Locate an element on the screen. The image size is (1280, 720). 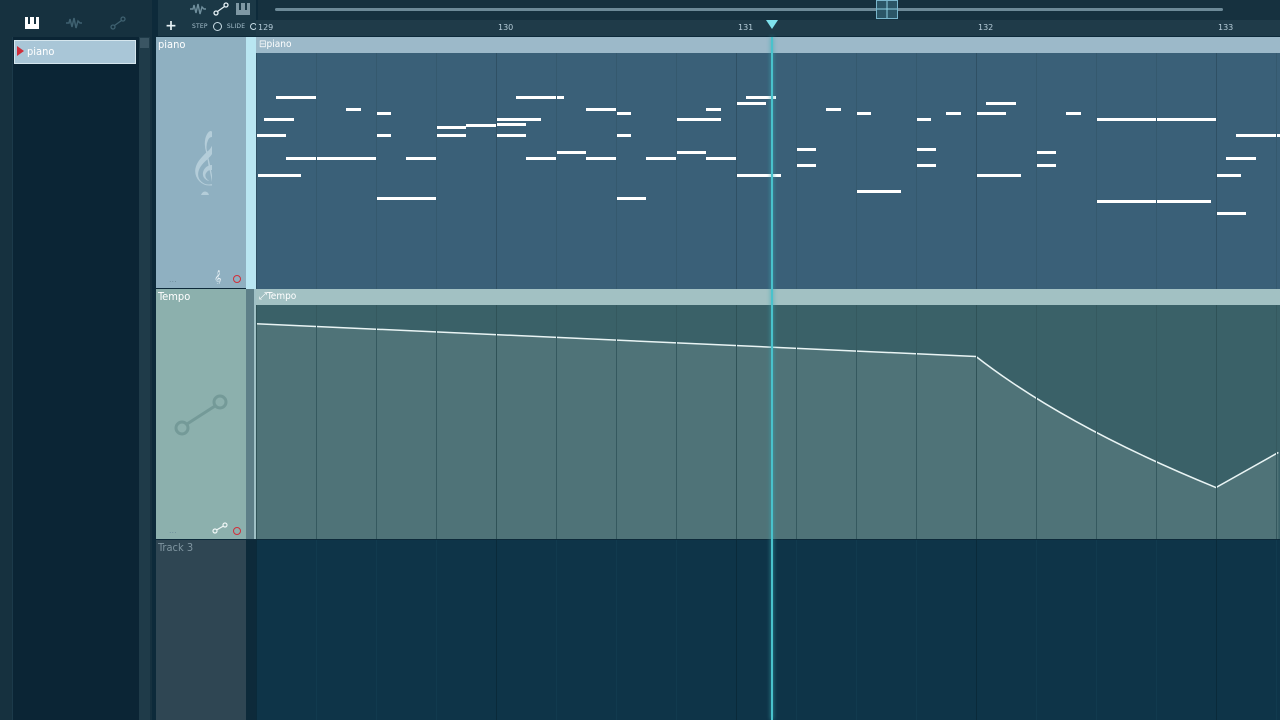
automation-icon is located at coordinates (221, 9).